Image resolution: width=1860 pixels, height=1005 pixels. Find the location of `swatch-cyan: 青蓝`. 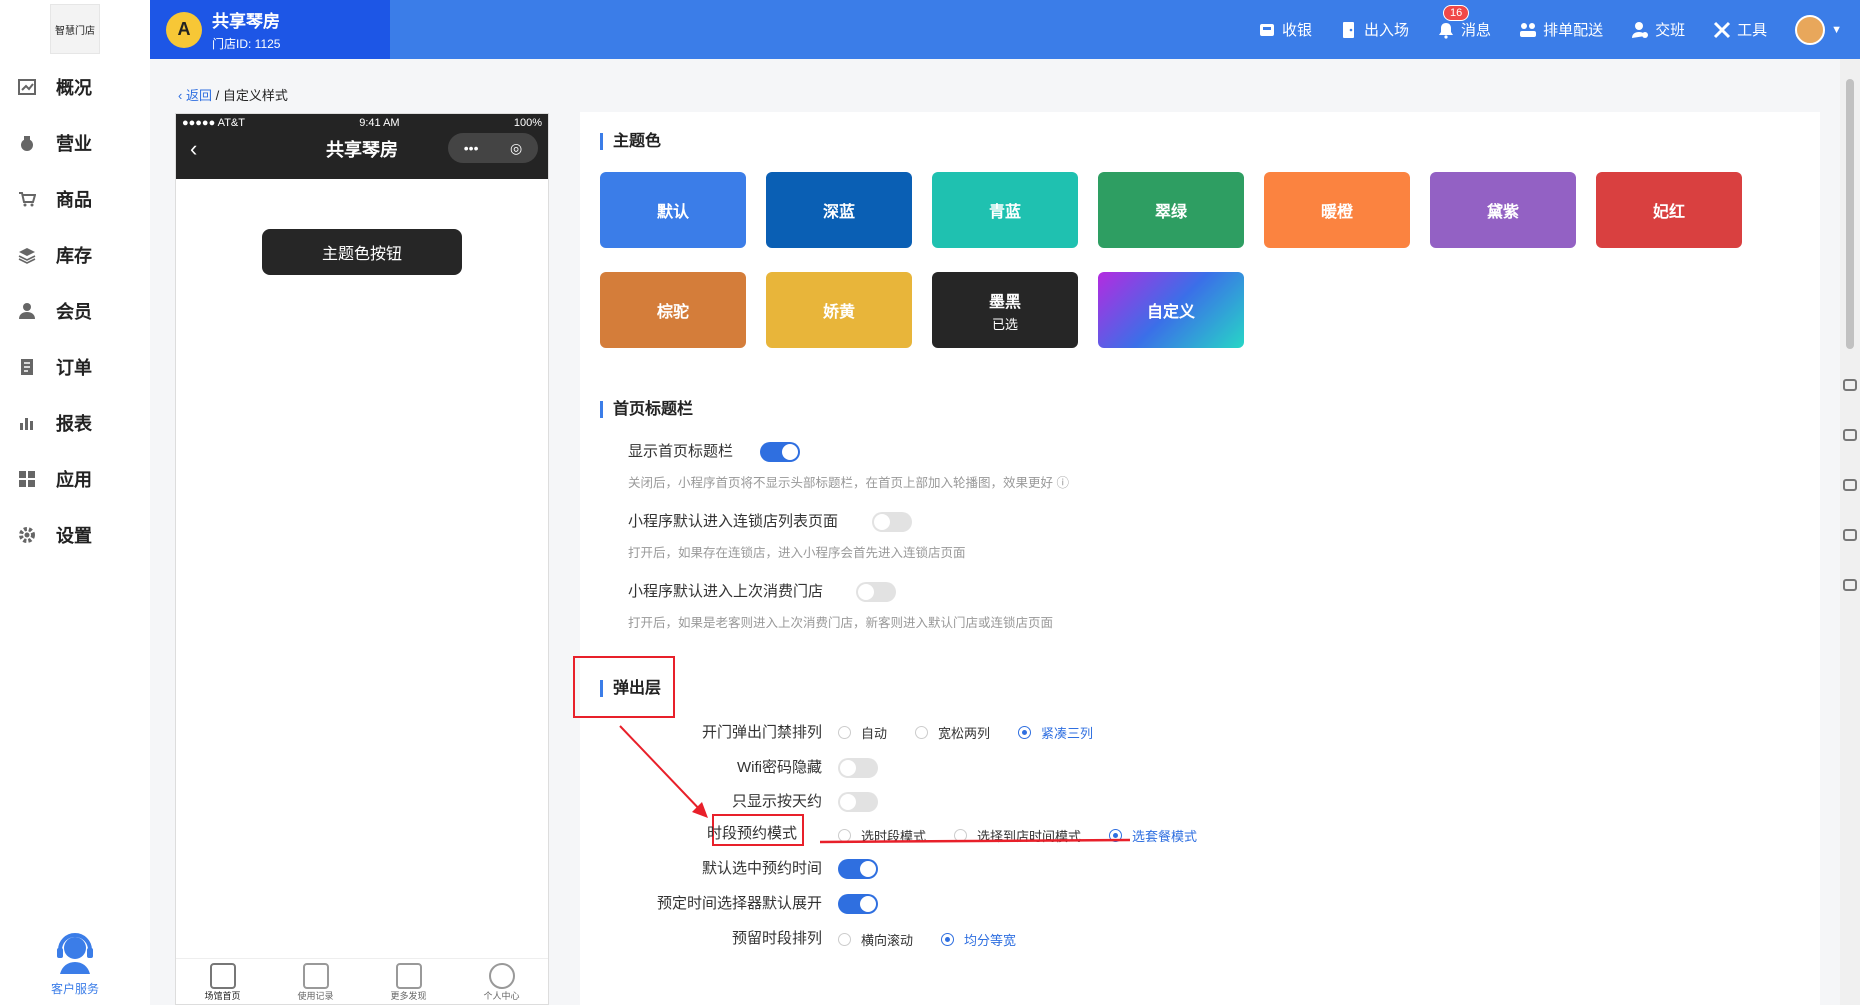

swatch-cyan: 青蓝 is located at coordinates (1005, 210).